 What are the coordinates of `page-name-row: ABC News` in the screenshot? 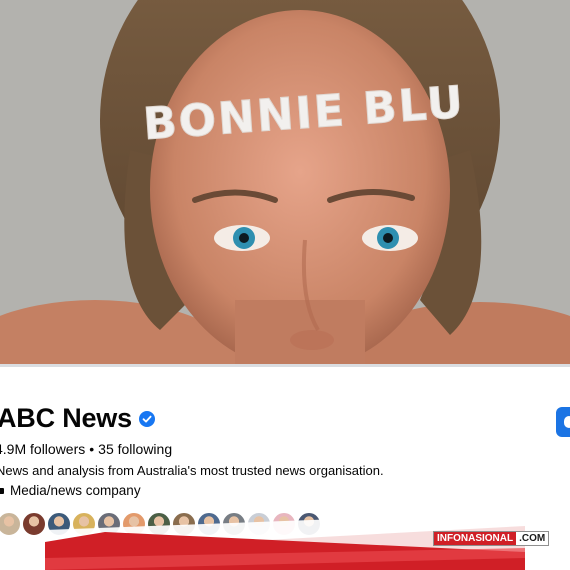 It's located at (77, 418).